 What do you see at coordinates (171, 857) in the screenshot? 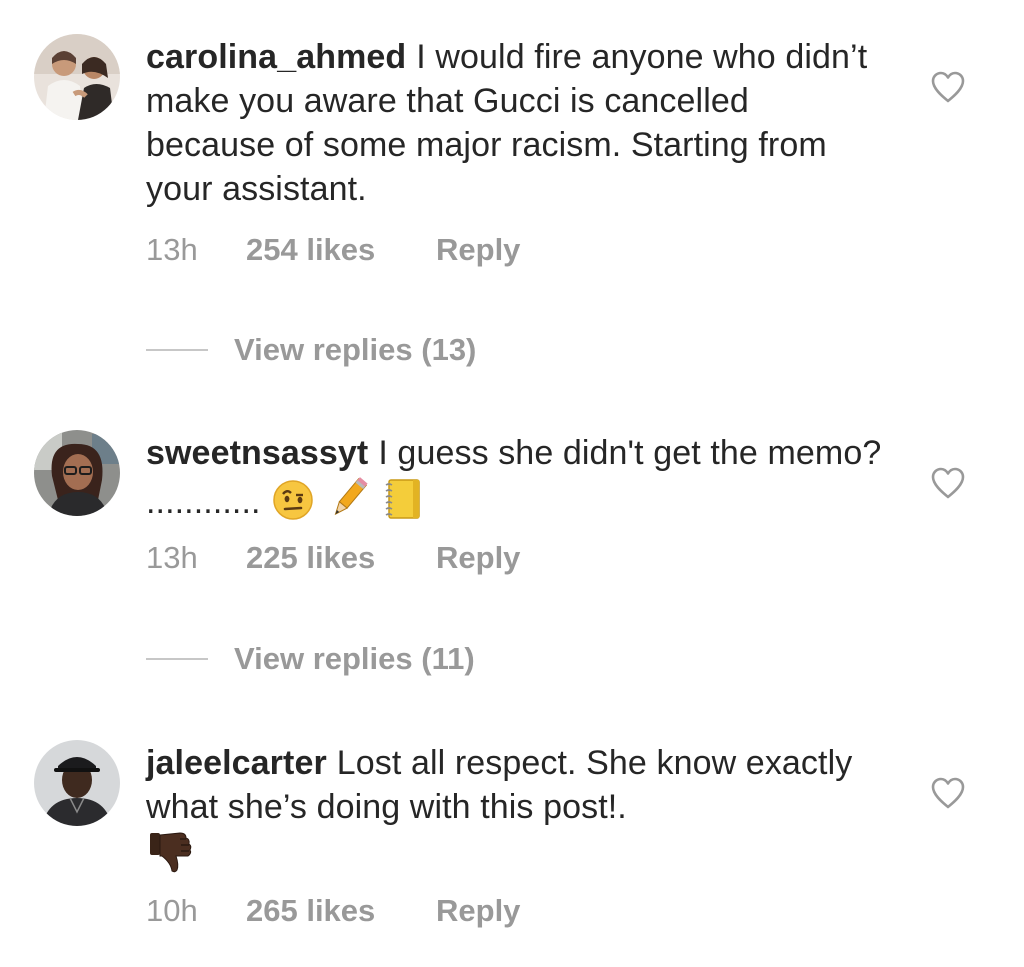
I see `thumbs-down-emoji-icon` at bounding box center [171, 857].